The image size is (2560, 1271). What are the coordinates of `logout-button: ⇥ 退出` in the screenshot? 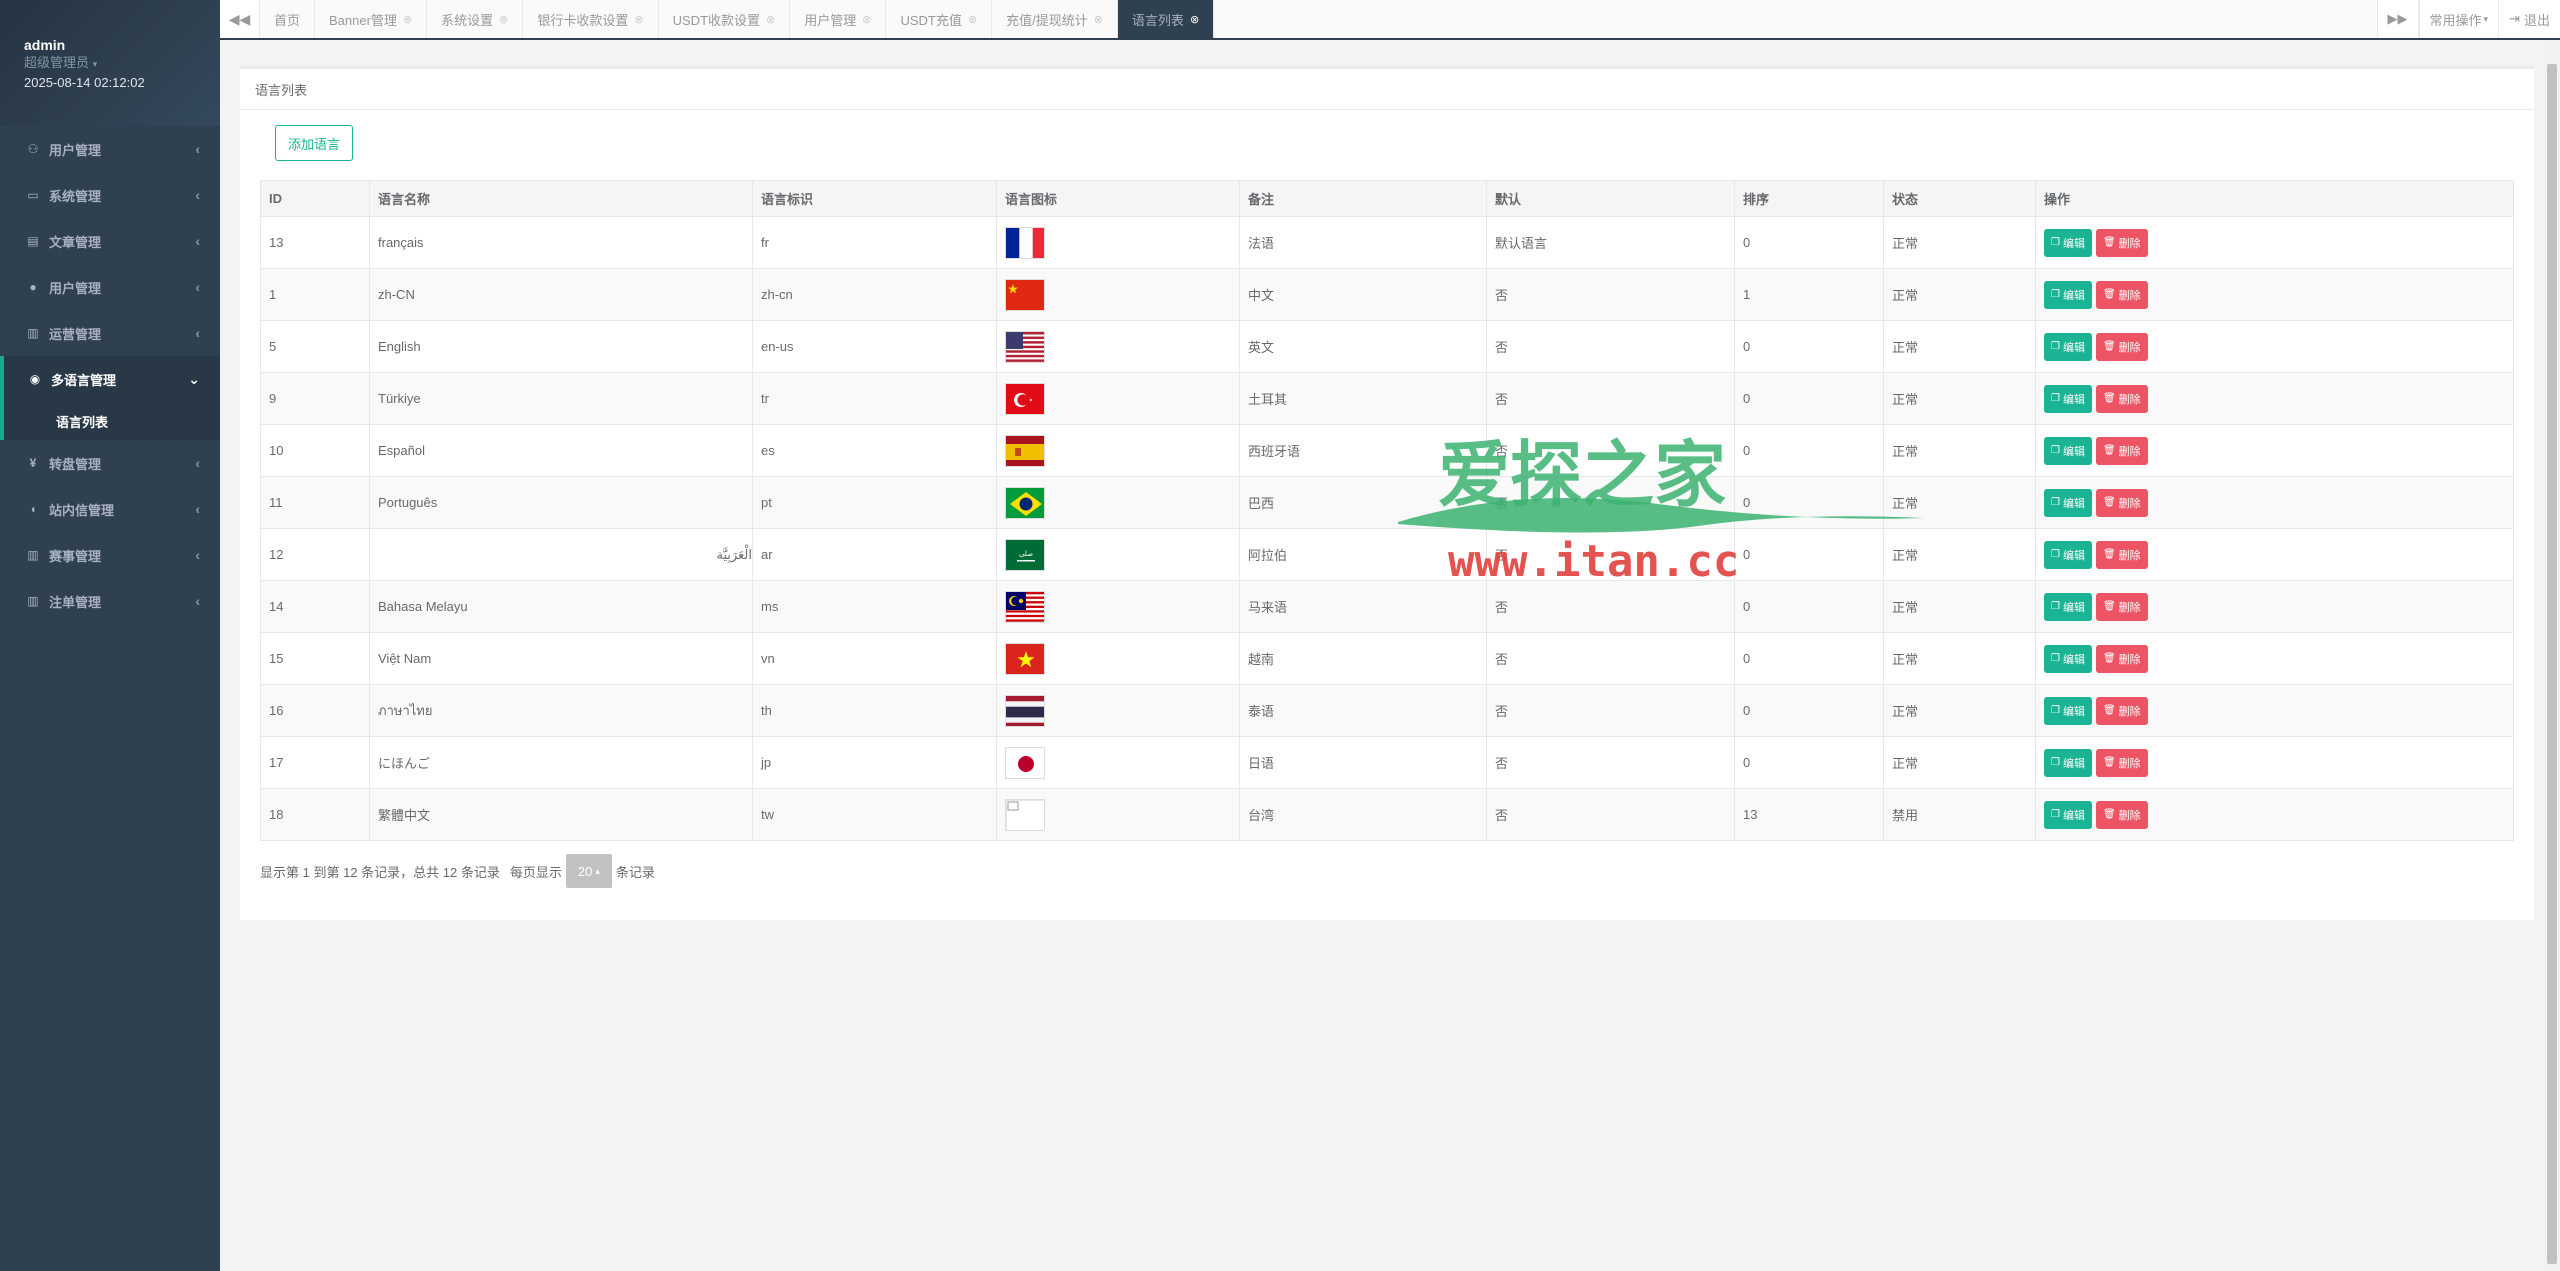 It's located at (2529, 19).